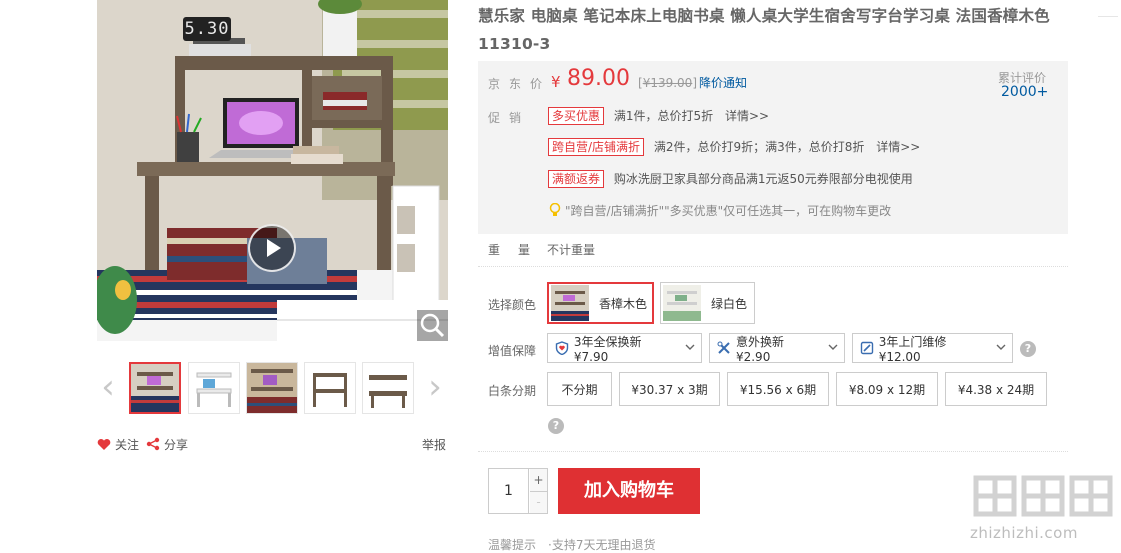 The width and height of the screenshot is (1121, 553). I want to click on promotion-row: 跨自营/店铺满折 满2件，总价打9折；满3件，总价打8折 详情>>, so click(734, 147).